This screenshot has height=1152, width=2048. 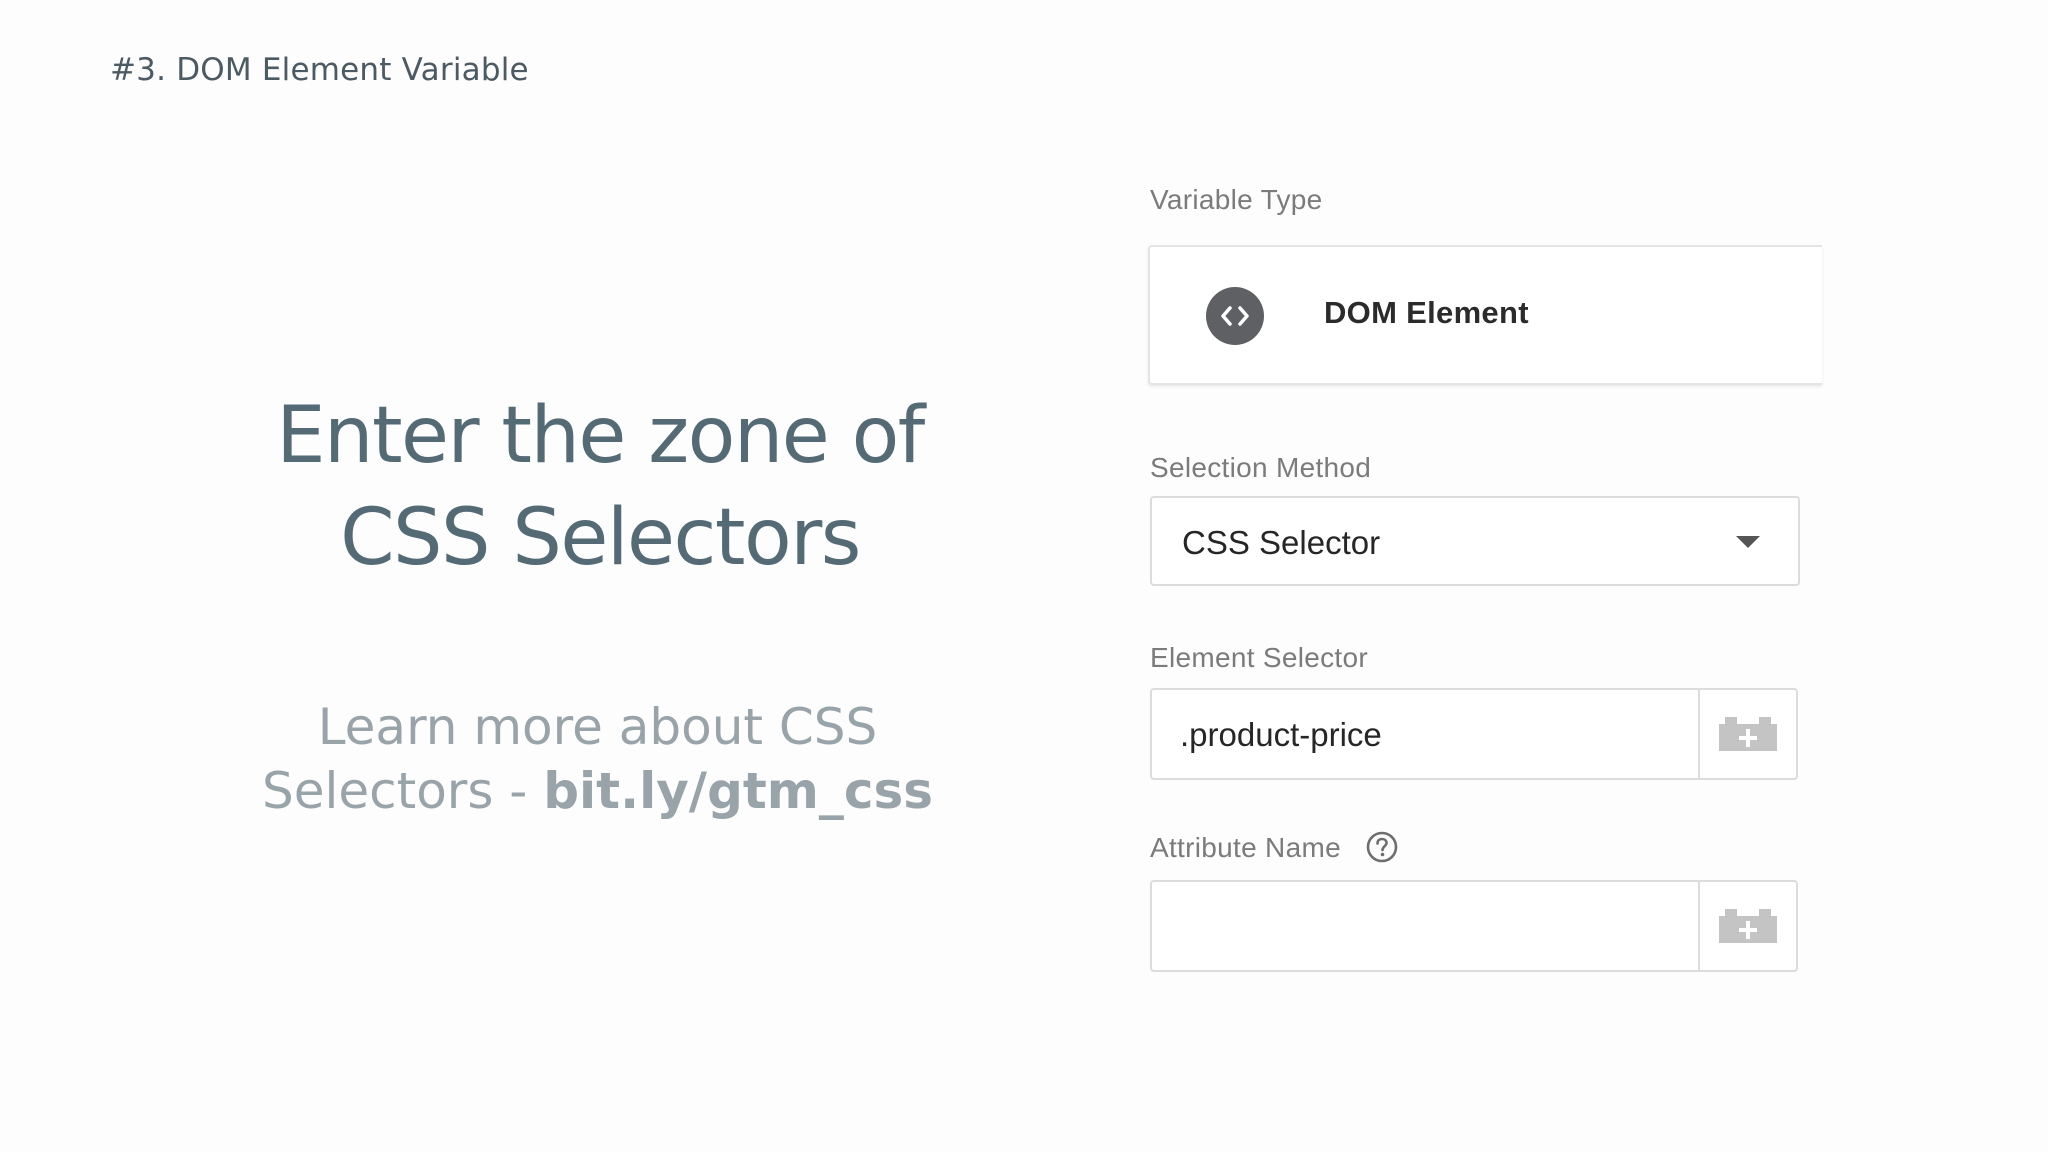 I want to click on attribute-name-label: Attribute Name, so click(x=1274, y=847).